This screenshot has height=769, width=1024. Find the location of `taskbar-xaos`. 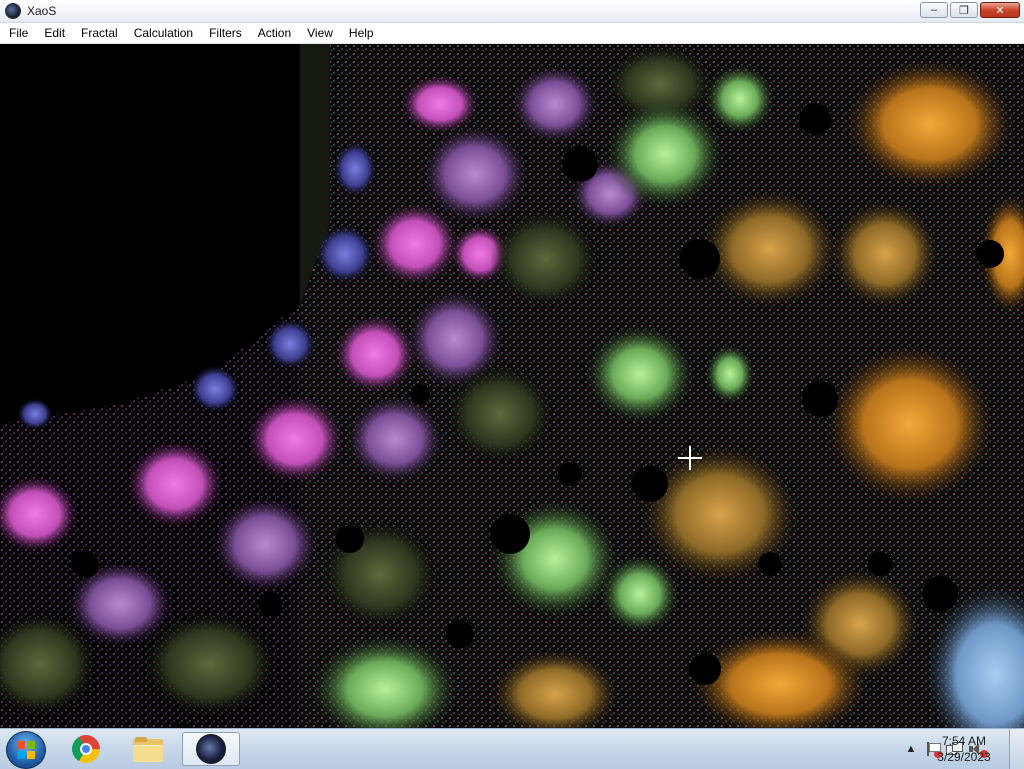

taskbar-xaos is located at coordinates (211, 749).